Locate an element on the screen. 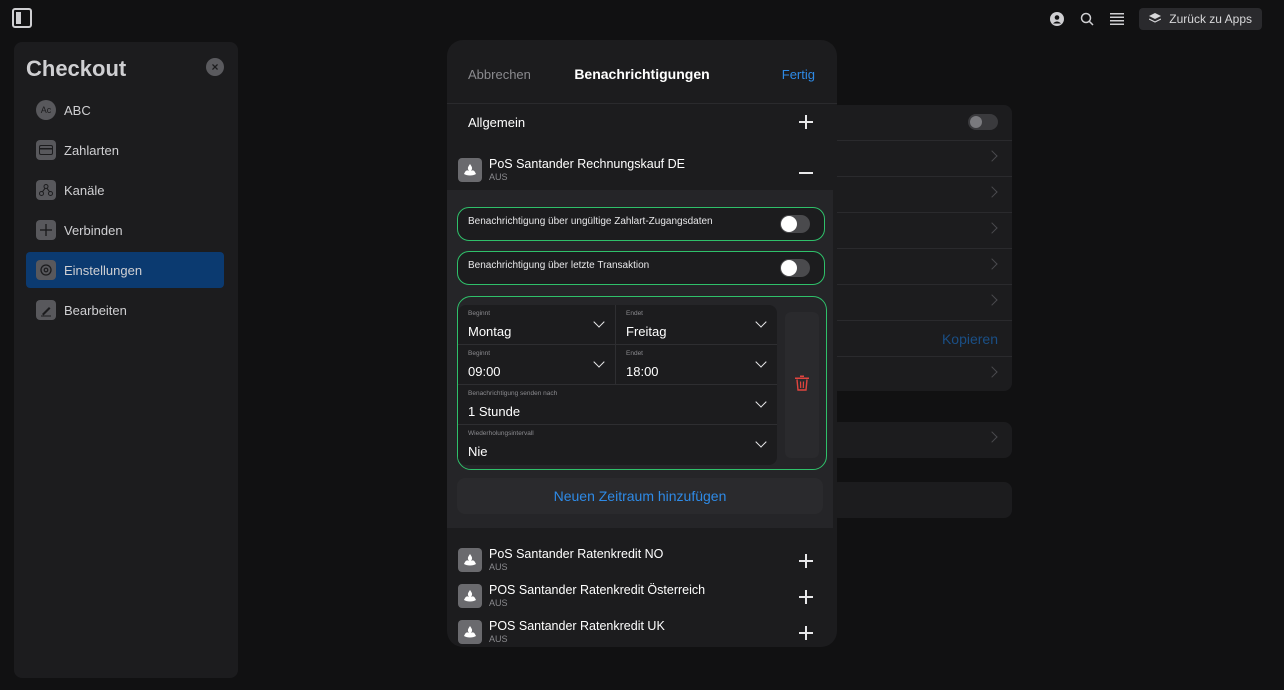 The height and width of the screenshot is (690, 1284). field-value: 09:00 is located at coordinates (484, 371).